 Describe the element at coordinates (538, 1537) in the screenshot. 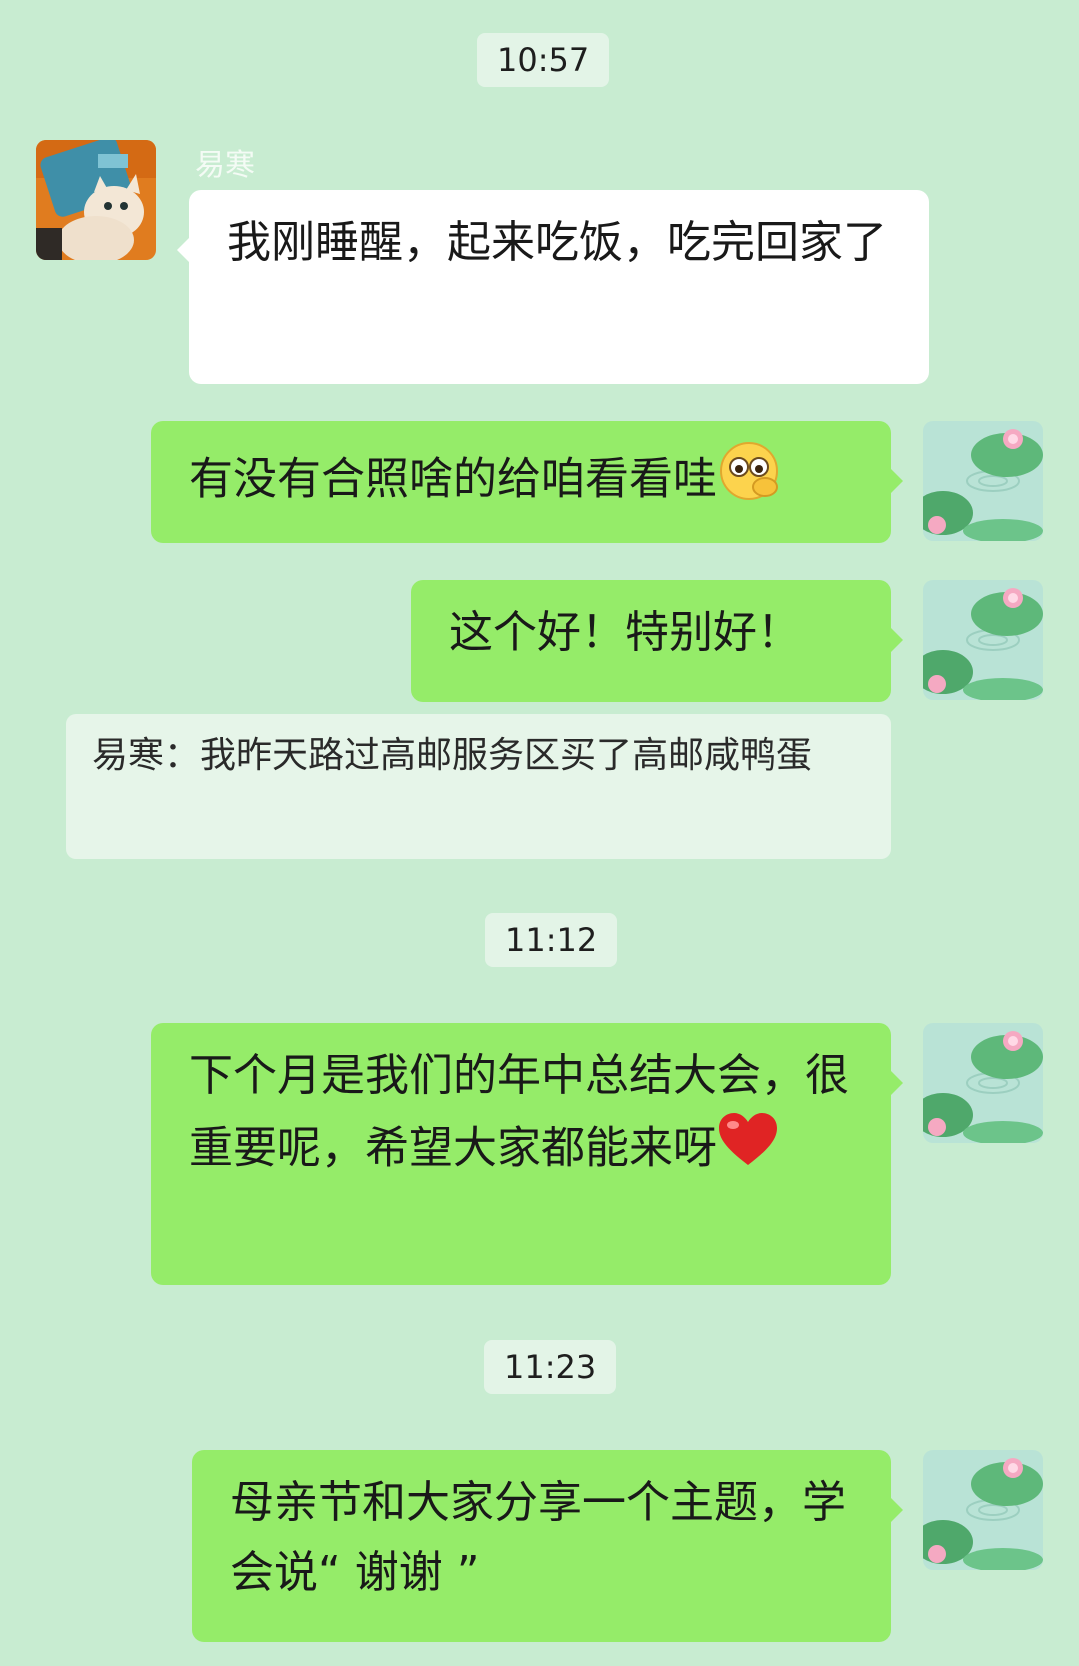

I see `message-text: 母亲节和大家分享一个主题，学会说“ 谢谢 ”` at that location.